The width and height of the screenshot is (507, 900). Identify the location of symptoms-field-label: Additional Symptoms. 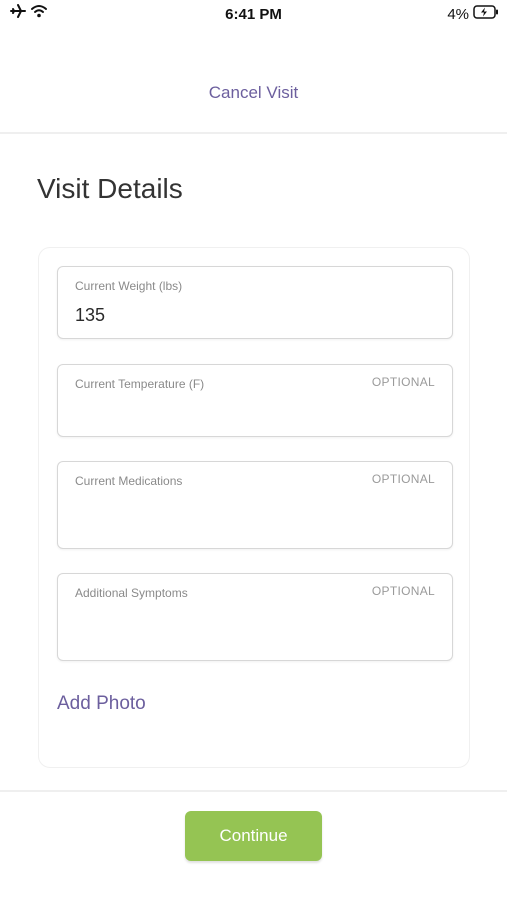
(131, 593).